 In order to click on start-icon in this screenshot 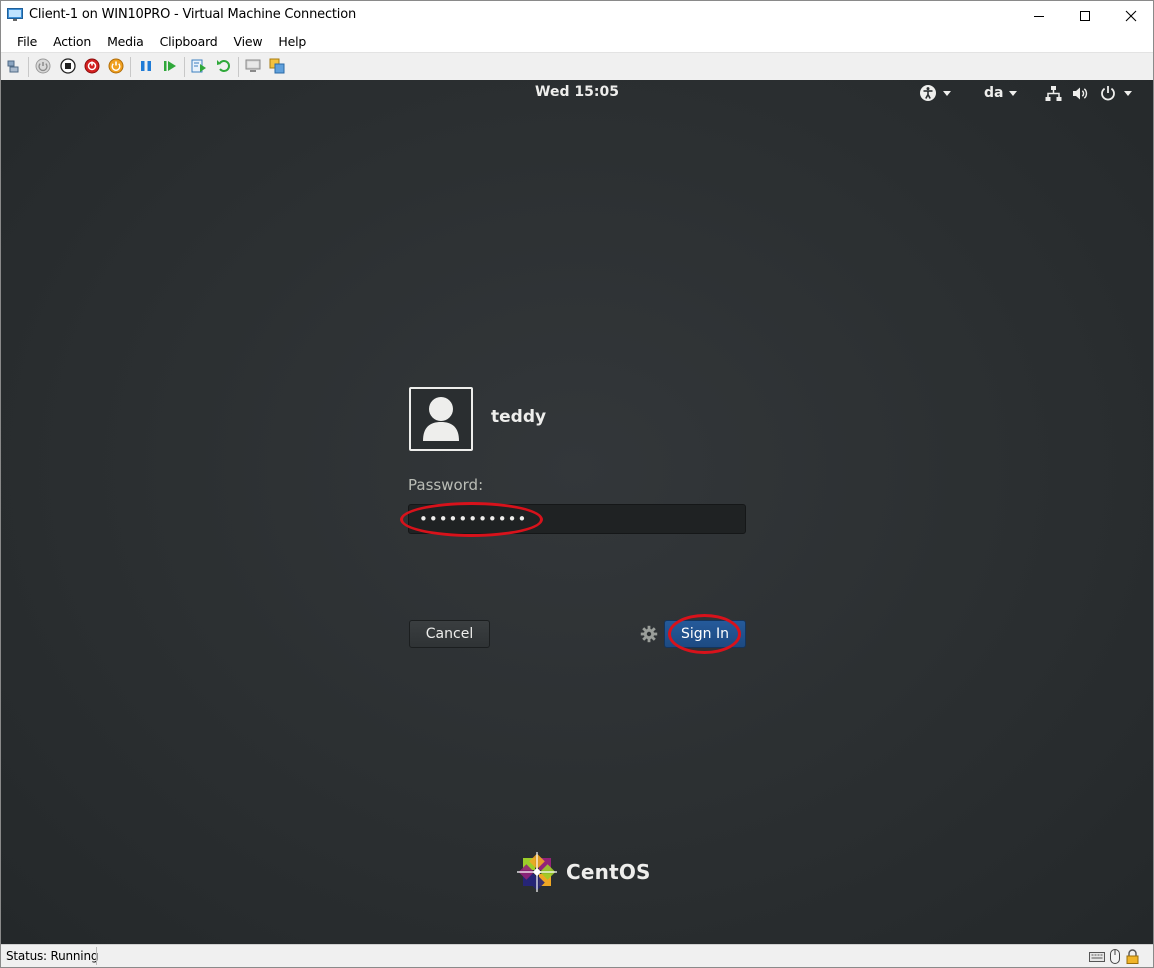, I will do `click(43, 66)`.